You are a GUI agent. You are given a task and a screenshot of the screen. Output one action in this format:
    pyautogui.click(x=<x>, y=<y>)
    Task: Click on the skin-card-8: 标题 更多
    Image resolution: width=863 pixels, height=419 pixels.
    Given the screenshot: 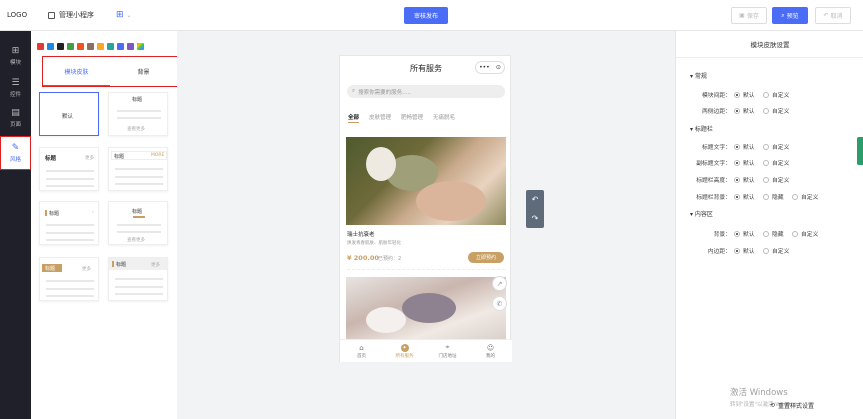 What is the action you would take?
    pyautogui.click(x=138, y=279)
    